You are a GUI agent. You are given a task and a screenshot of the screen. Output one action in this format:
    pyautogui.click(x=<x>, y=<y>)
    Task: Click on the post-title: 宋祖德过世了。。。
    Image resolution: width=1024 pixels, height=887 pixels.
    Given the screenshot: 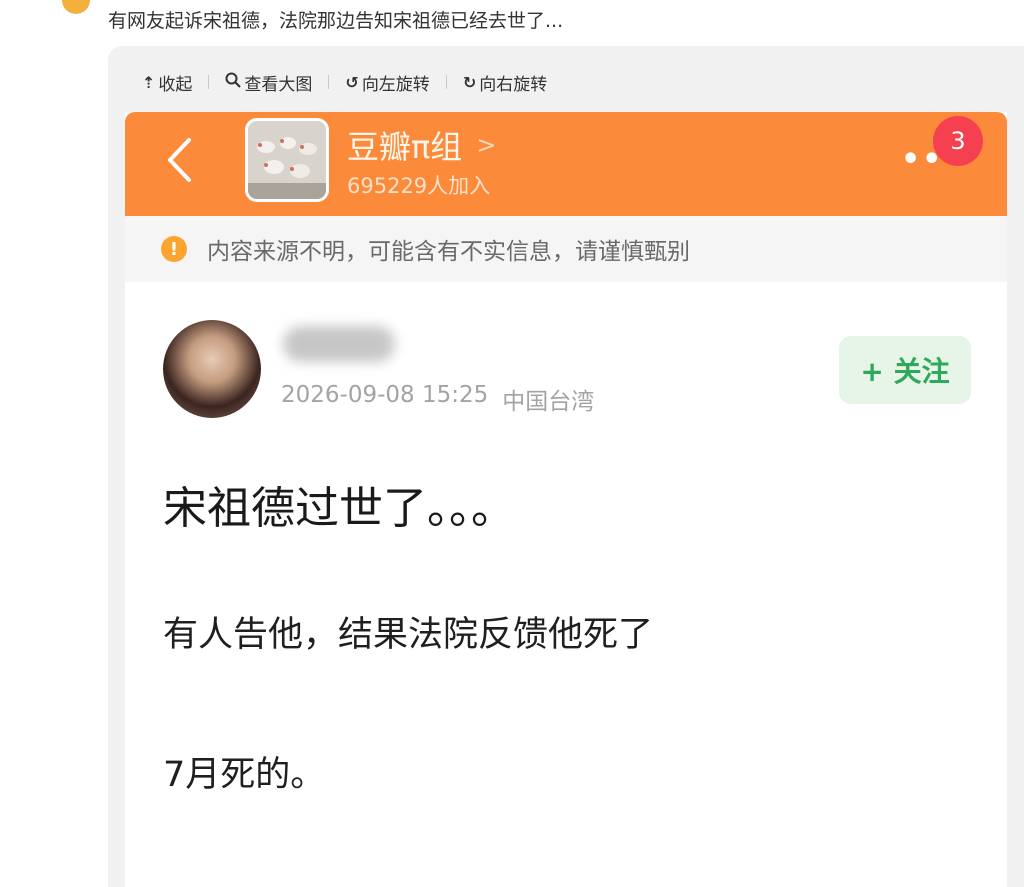 What is the action you would take?
    pyautogui.click(x=339, y=508)
    